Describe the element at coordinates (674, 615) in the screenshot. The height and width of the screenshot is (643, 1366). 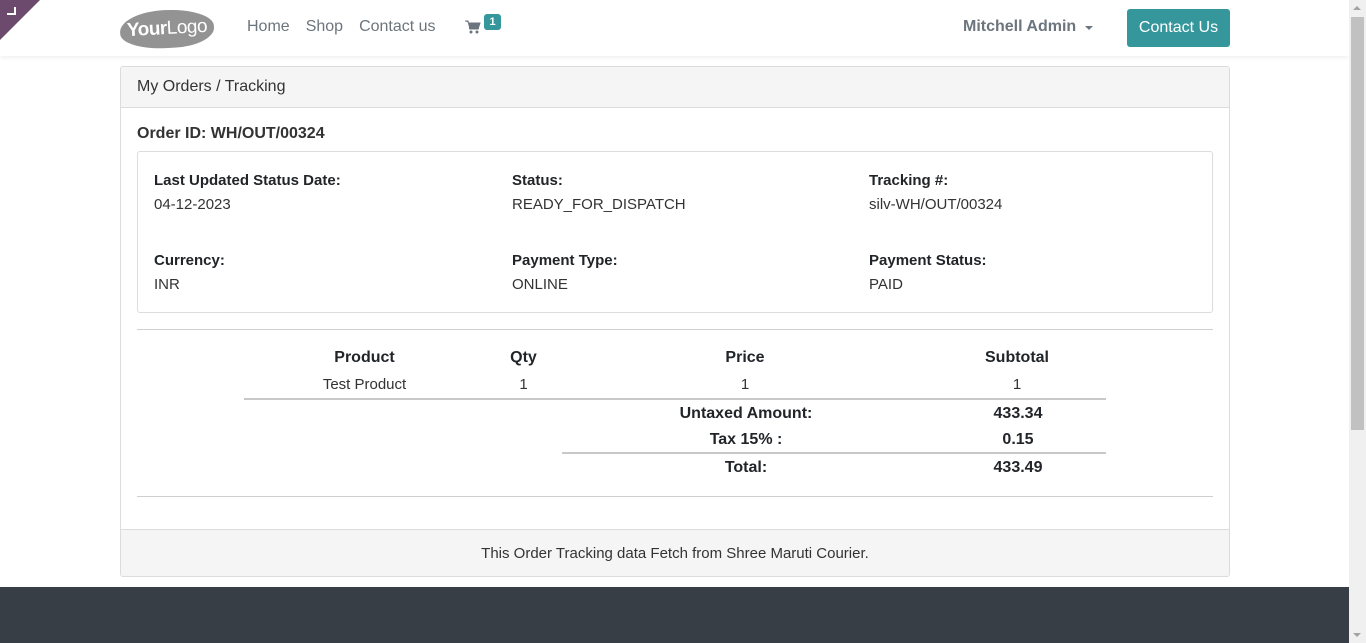
I see `page-footer` at that location.